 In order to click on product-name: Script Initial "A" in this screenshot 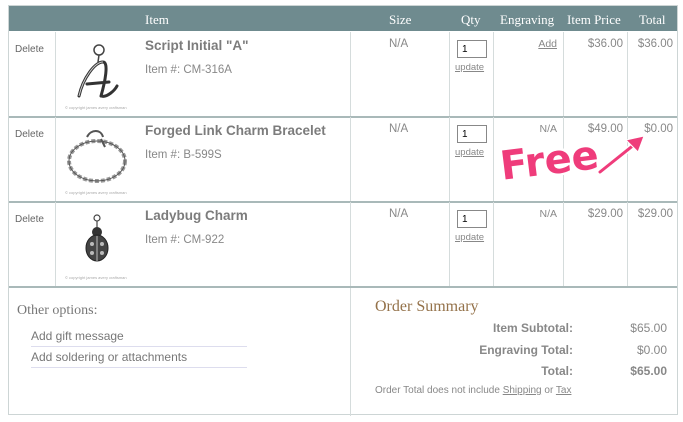, I will do `click(197, 45)`.